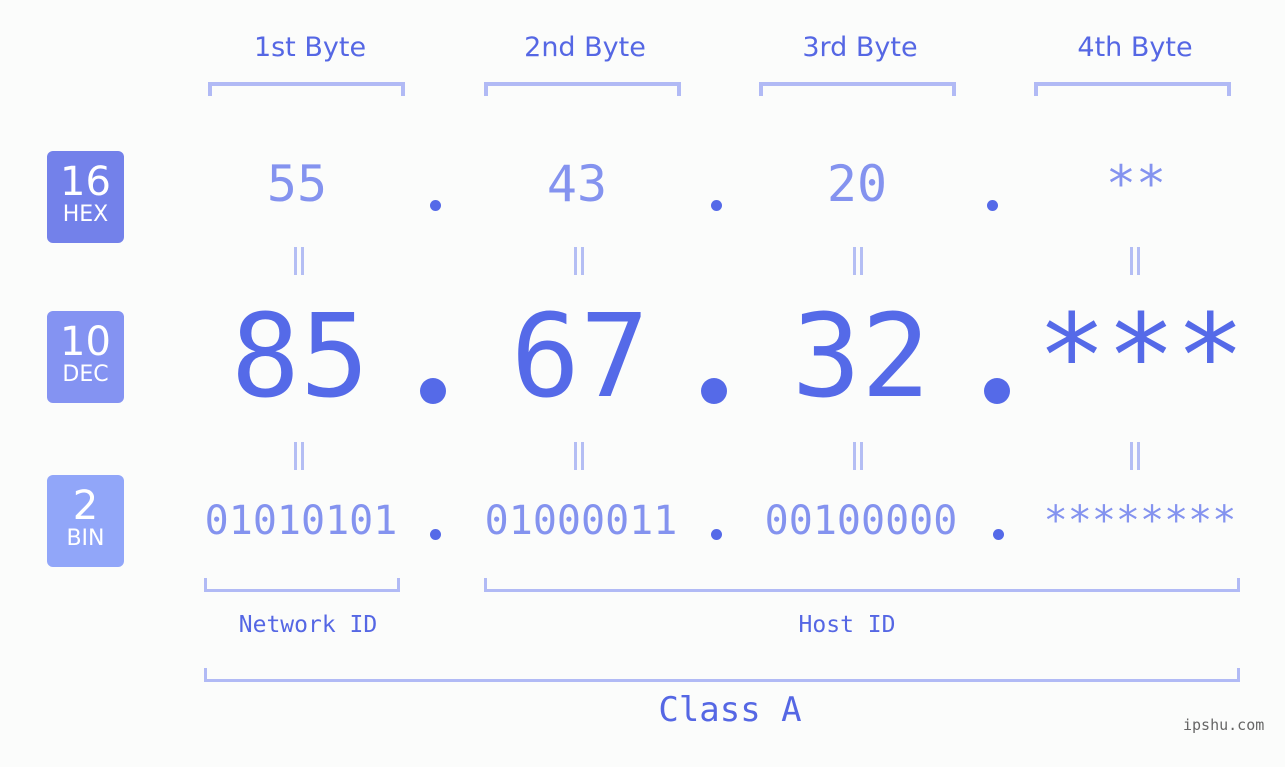  What do you see at coordinates (1224, 725) in the screenshot?
I see `watermark: ipshu.com` at bounding box center [1224, 725].